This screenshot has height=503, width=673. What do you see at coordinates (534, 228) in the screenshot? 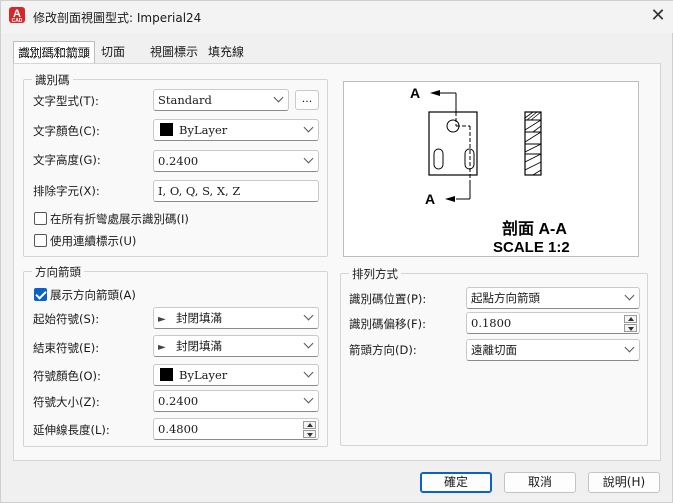
I see `preview-section-title: 剖面 A-A` at bounding box center [534, 228].